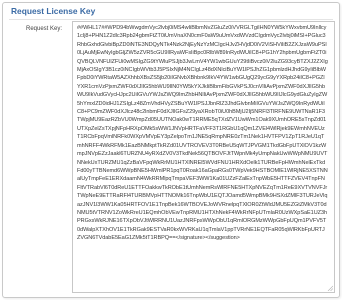  Describe the element at coordinates (330, 288) in the screenshot. I see `resize-grip-icon` at that location.